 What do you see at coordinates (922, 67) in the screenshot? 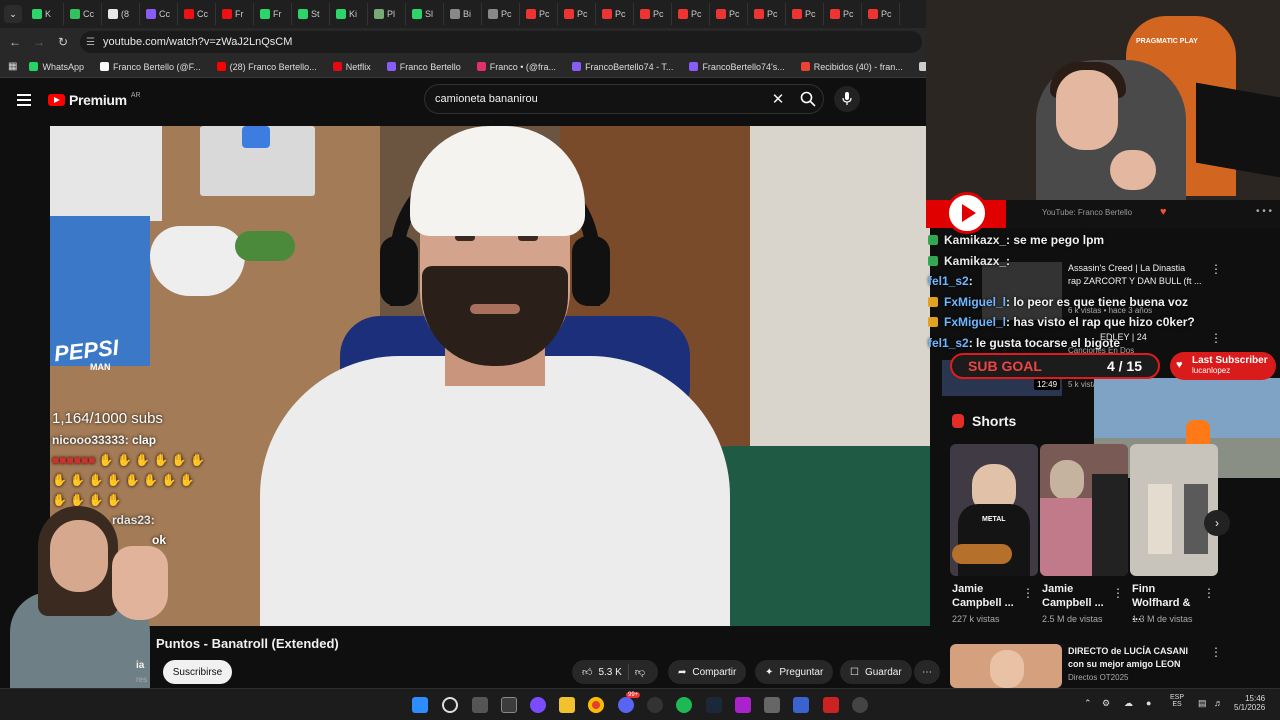
I see `bookmark-item: outlook` at bounding box center [922, 67].